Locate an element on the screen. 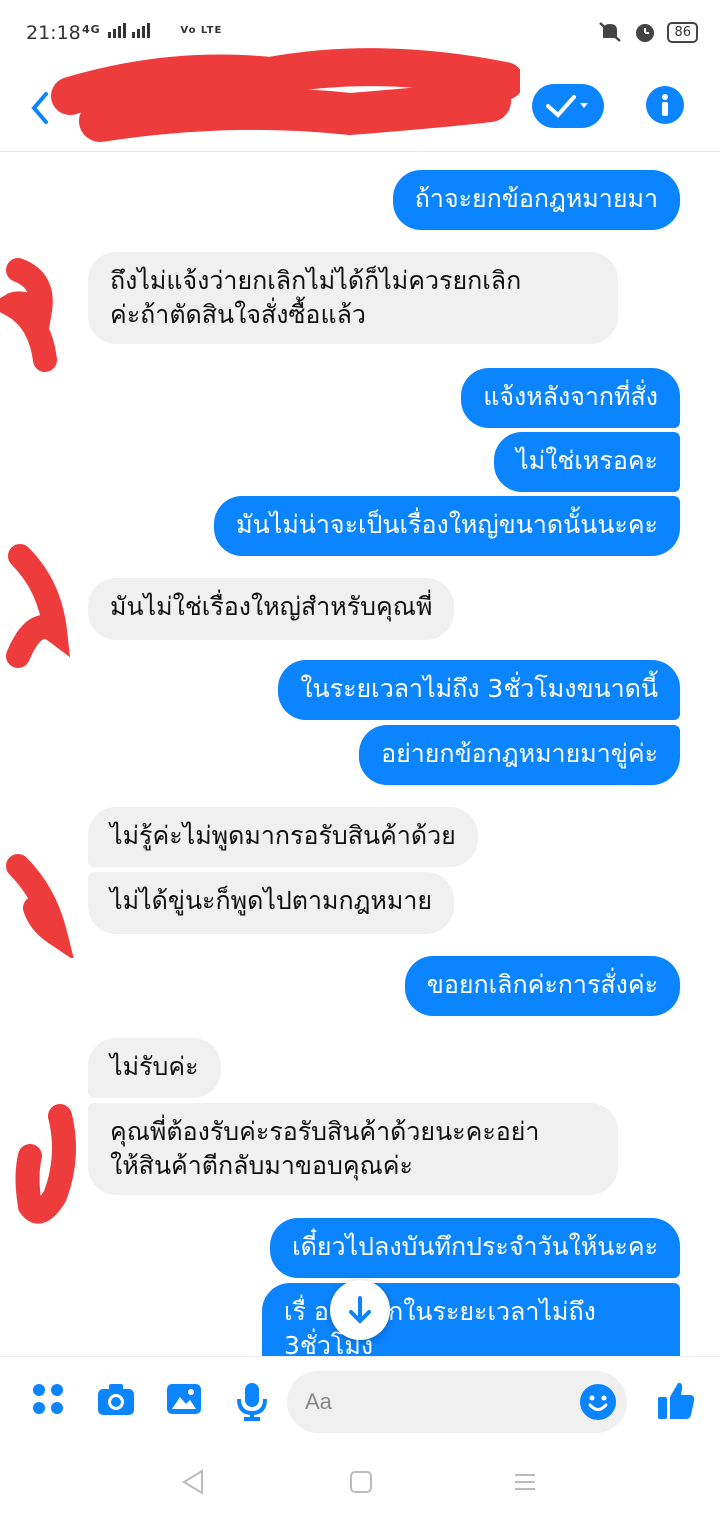 The width and height of the screenshot is (720, 1520). message-outgoing: ไม่ใช่เหรอคะ is located at coordinates (587, 462).